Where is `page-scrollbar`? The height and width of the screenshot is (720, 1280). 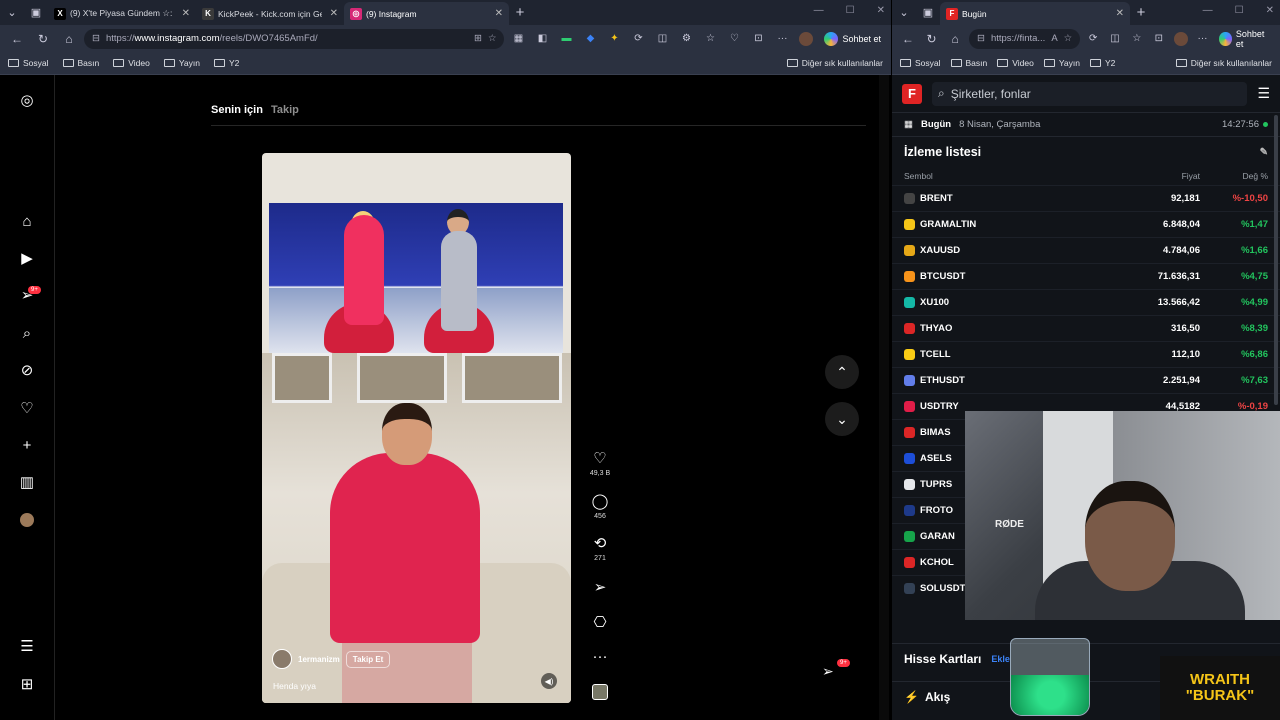 page-scrollbar is located at coordinates (884, 397).